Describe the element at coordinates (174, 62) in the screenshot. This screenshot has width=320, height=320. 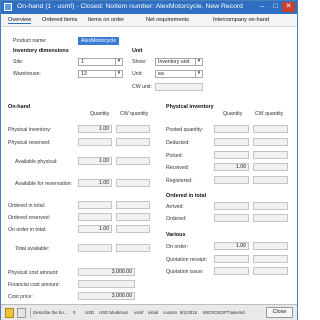
I see `show-value: Inventory unit` at that location.